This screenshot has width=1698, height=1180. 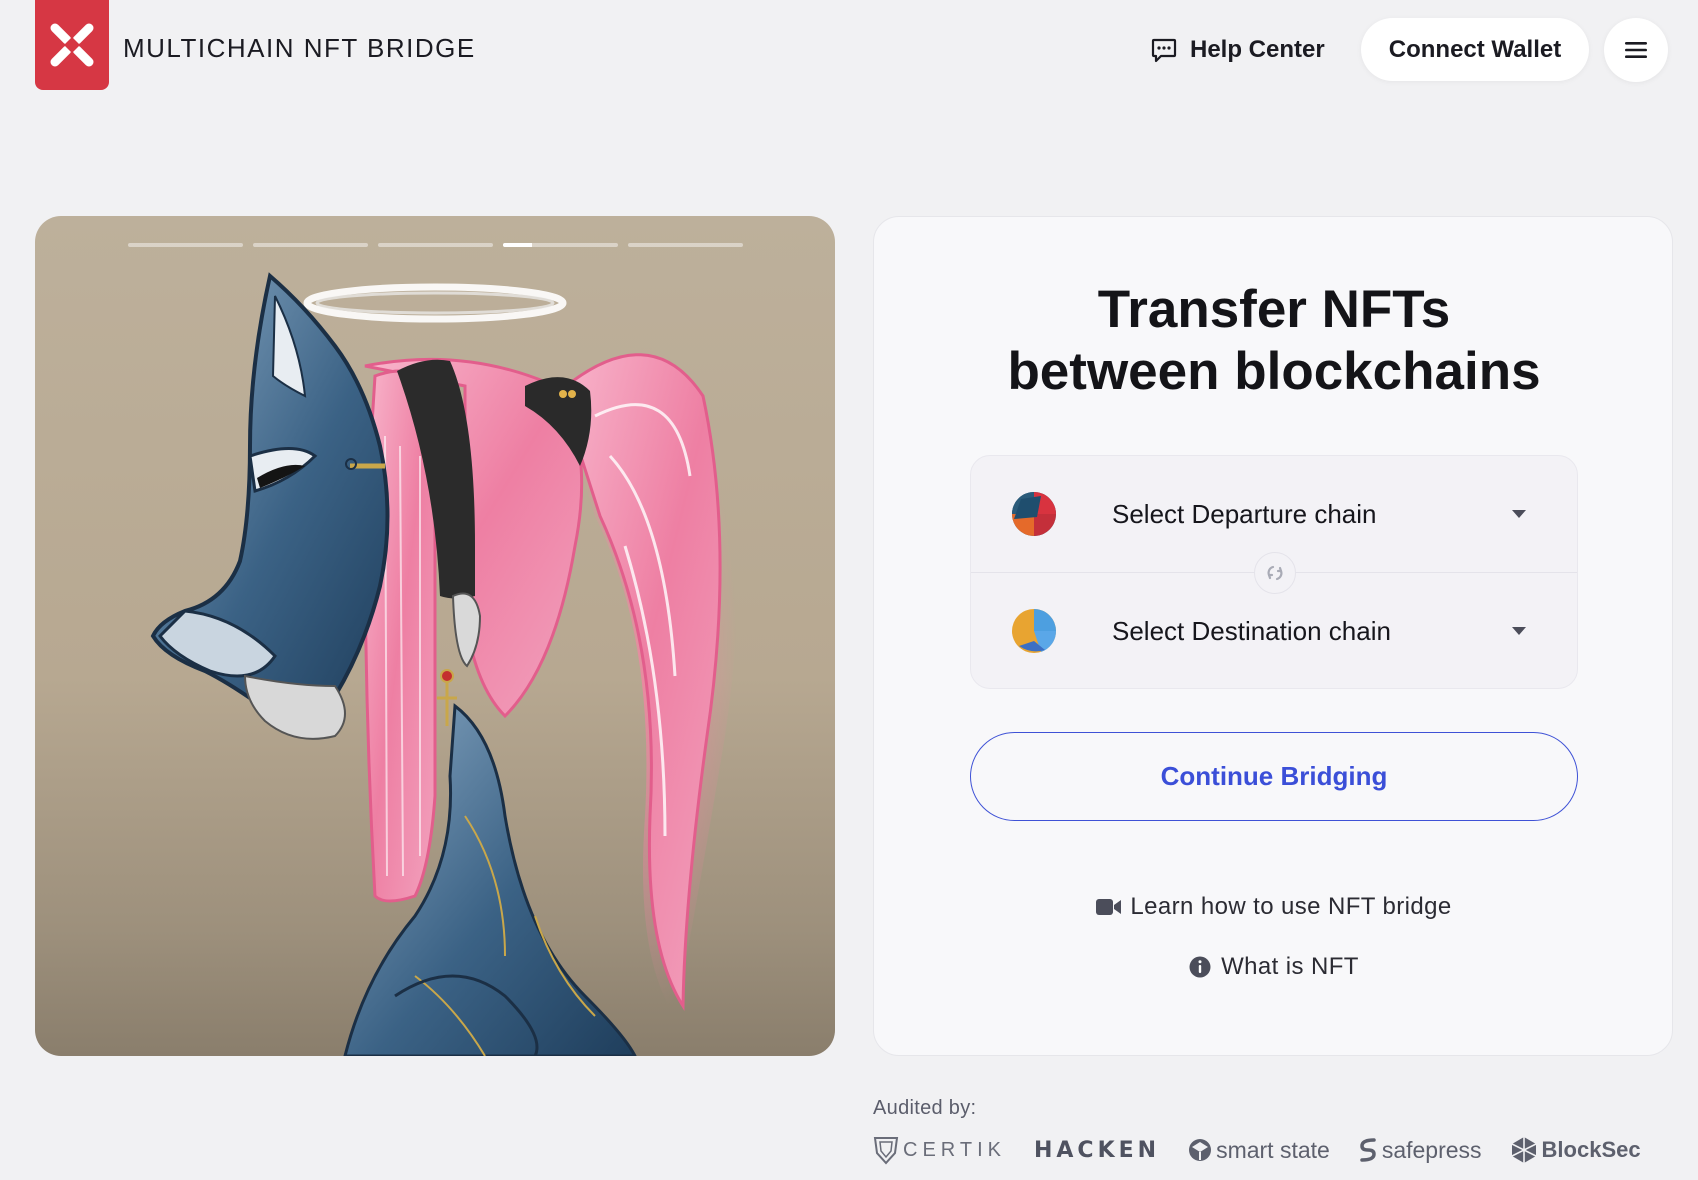 I want to click on help-center-link: Help Center, so click(x=1237, y=50).